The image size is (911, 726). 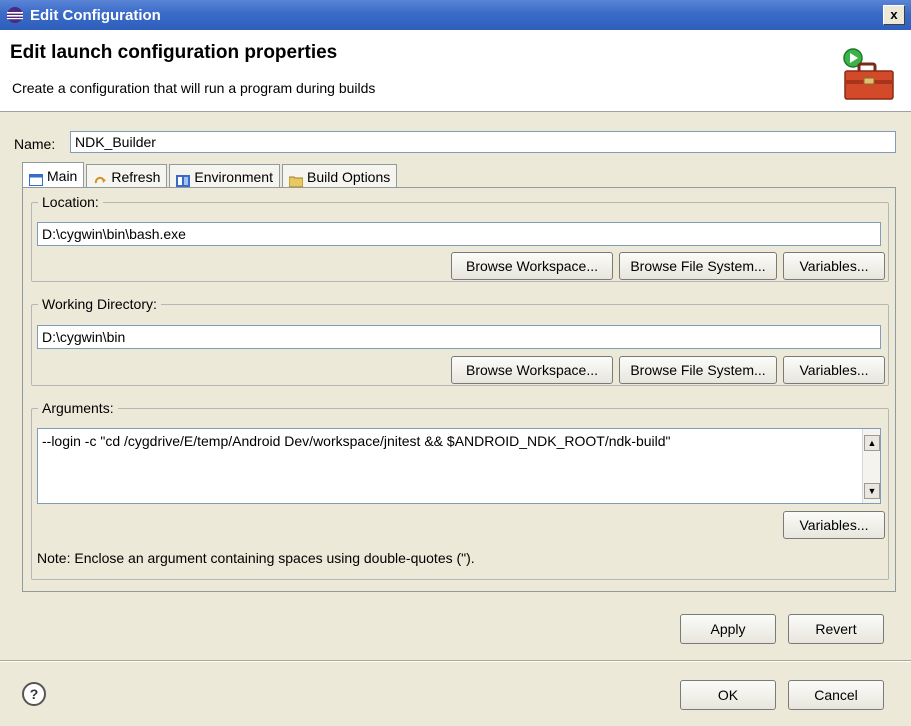 What do you see at coordinates (836, 695) in the screenshot?
I see `cancel-button: Cancel` at bounding box center [836, 695].